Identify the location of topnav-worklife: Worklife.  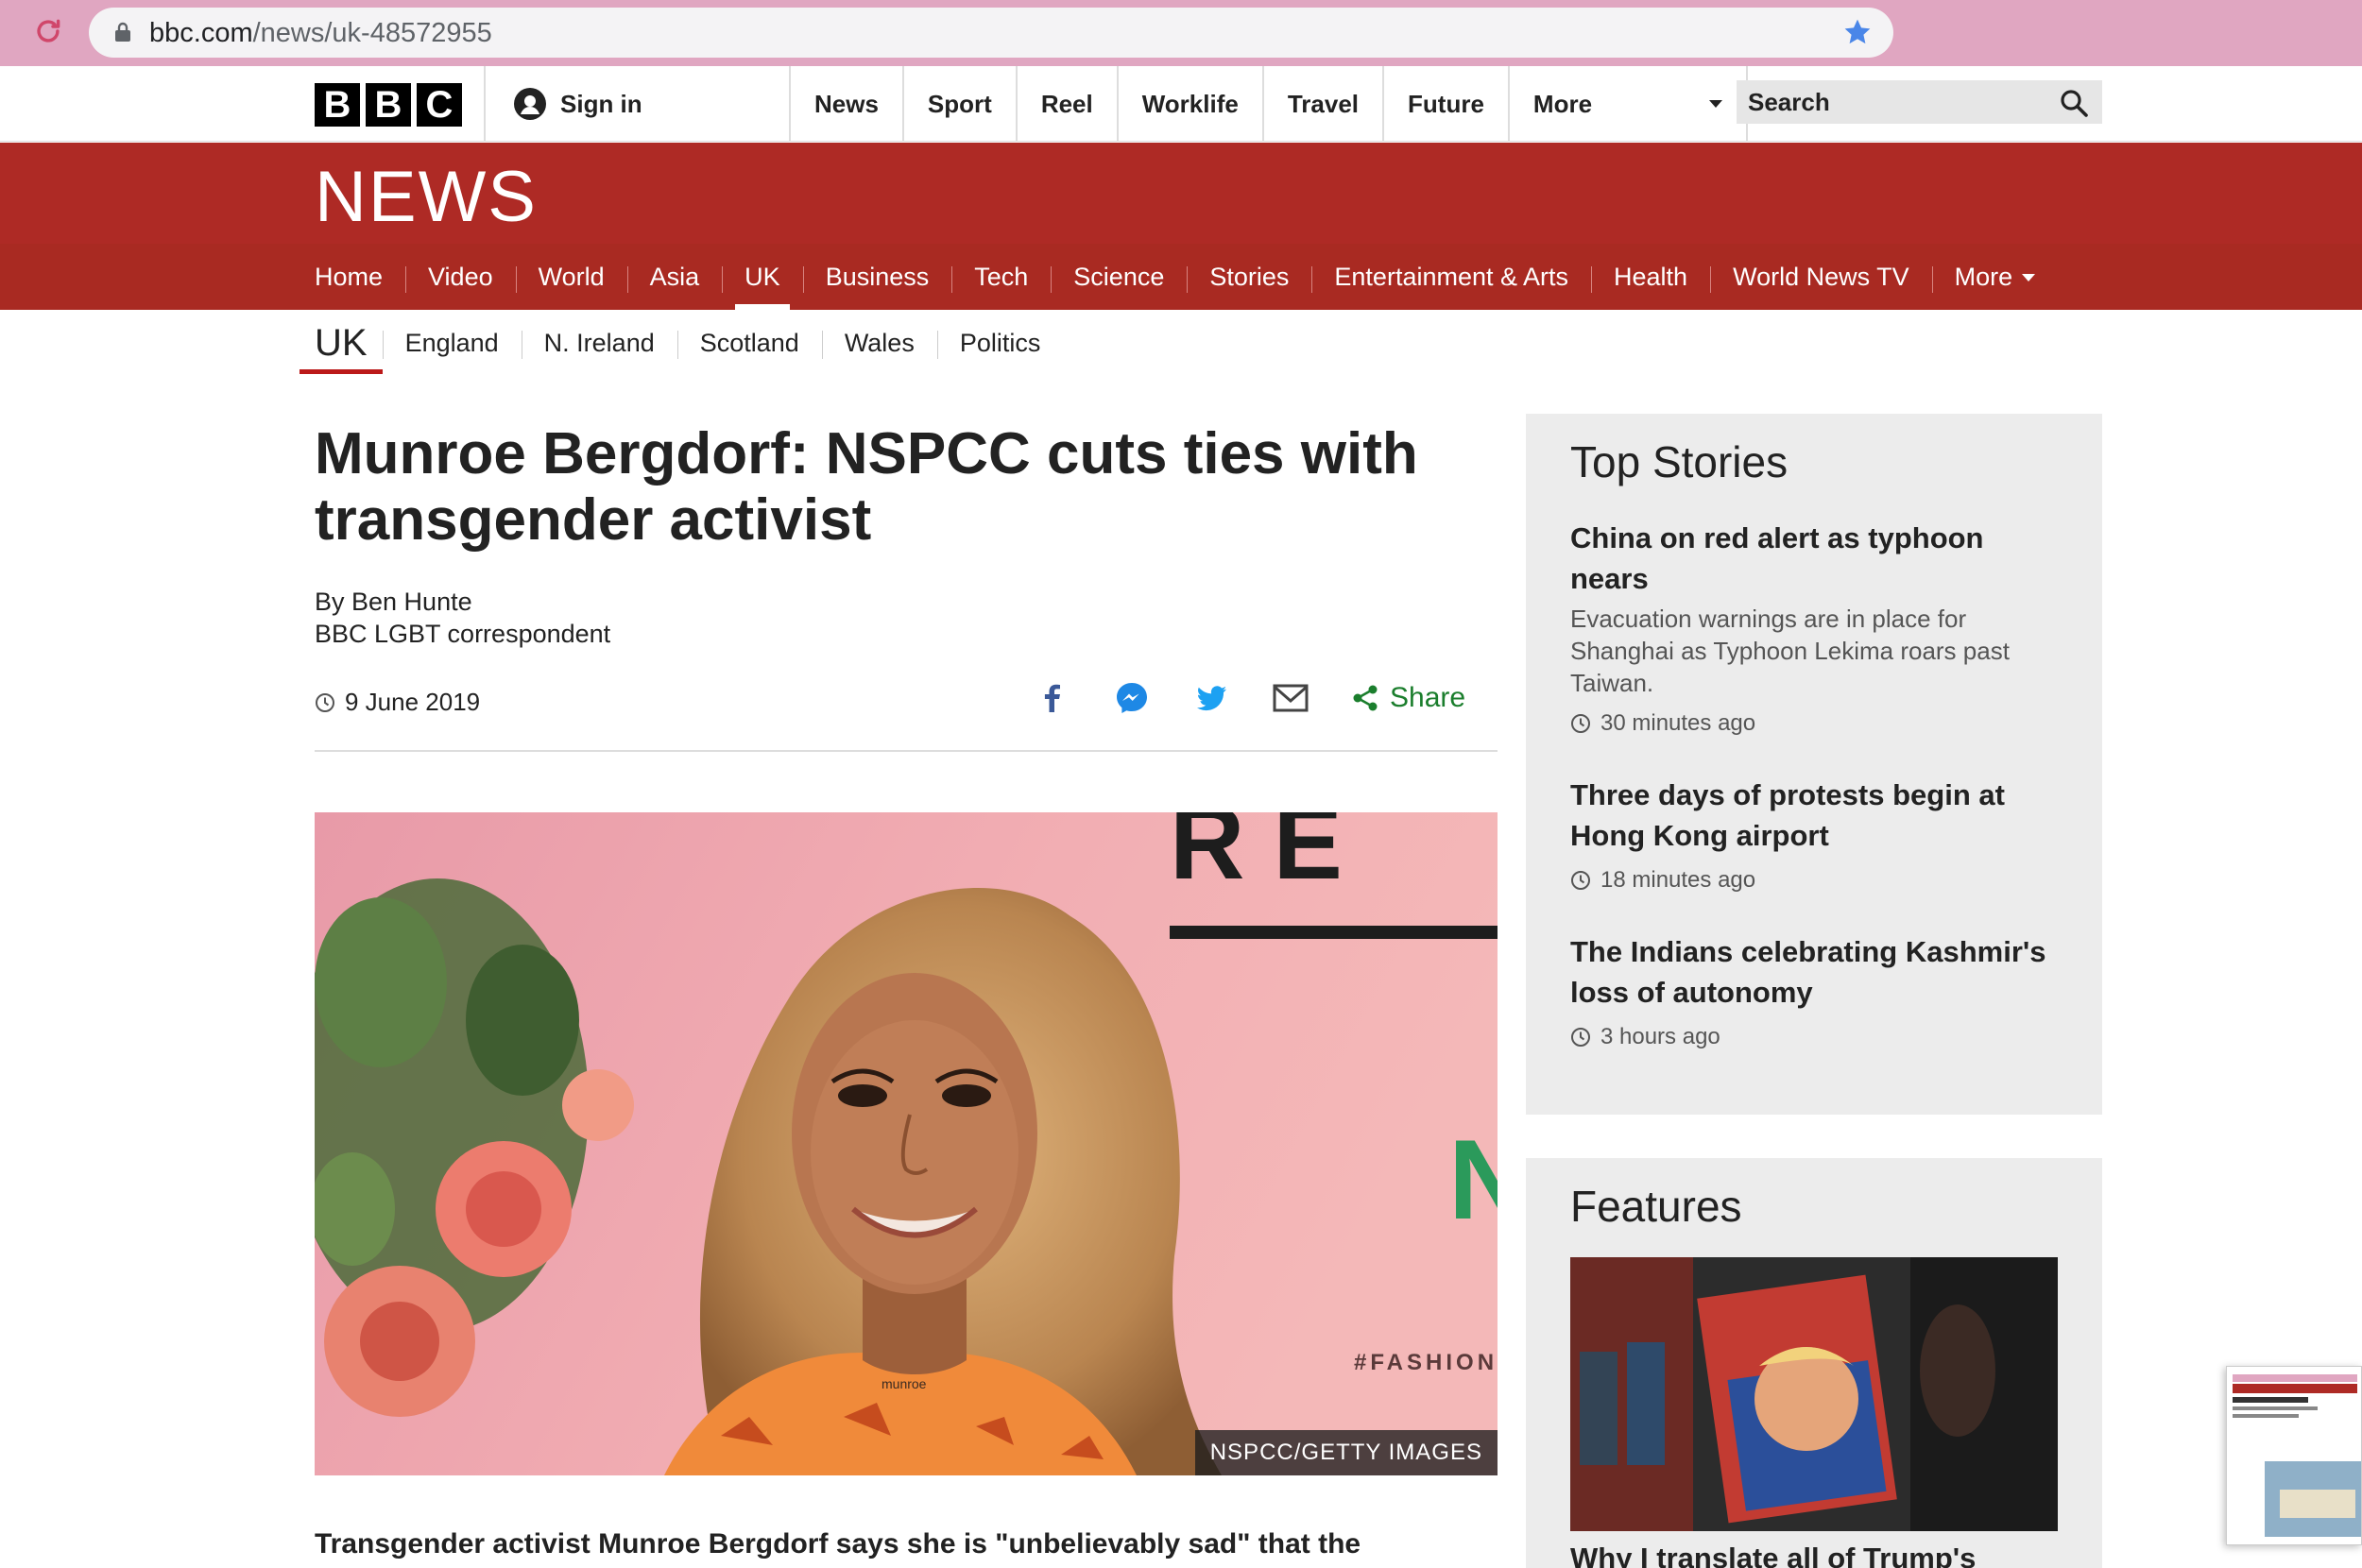
(1189, 104).